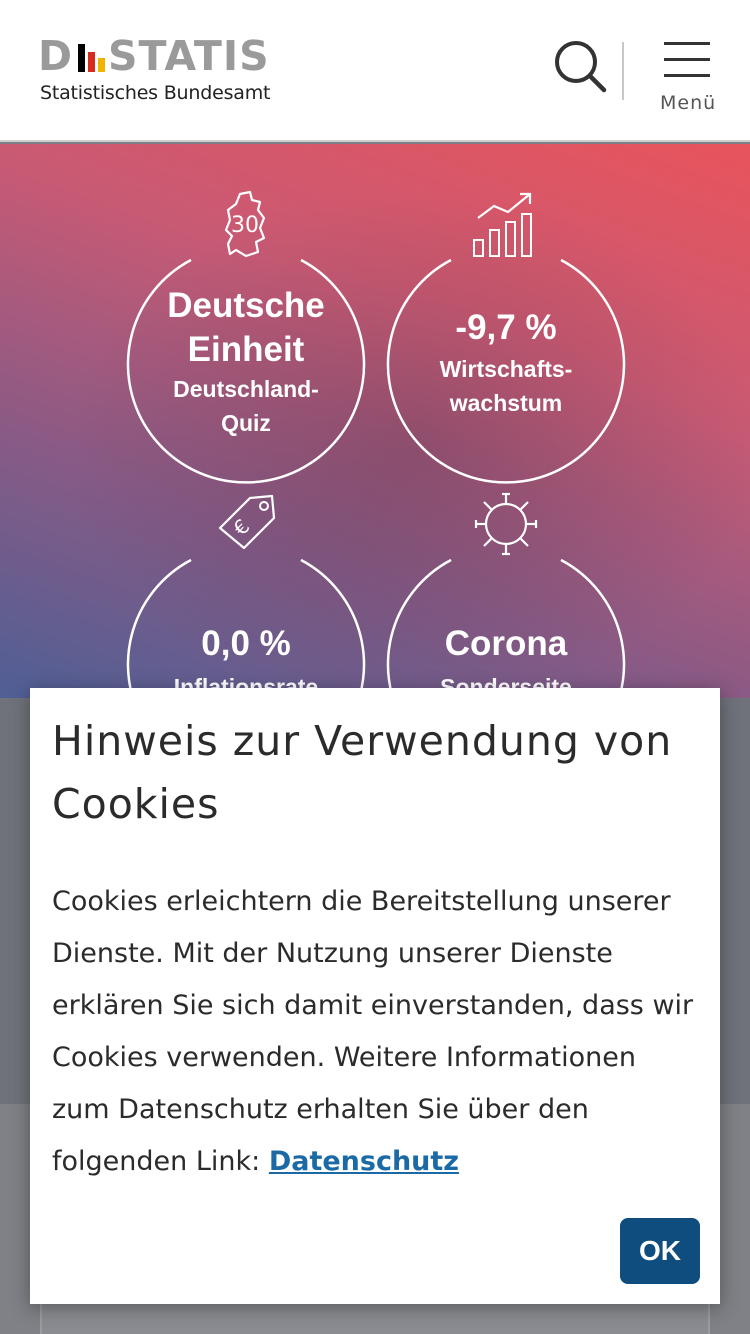 This screenshot has height=1334, width=750. Describe the element at coordinates (56, 56) in the screenshot. I see `logo-letter-d: D` at that location.